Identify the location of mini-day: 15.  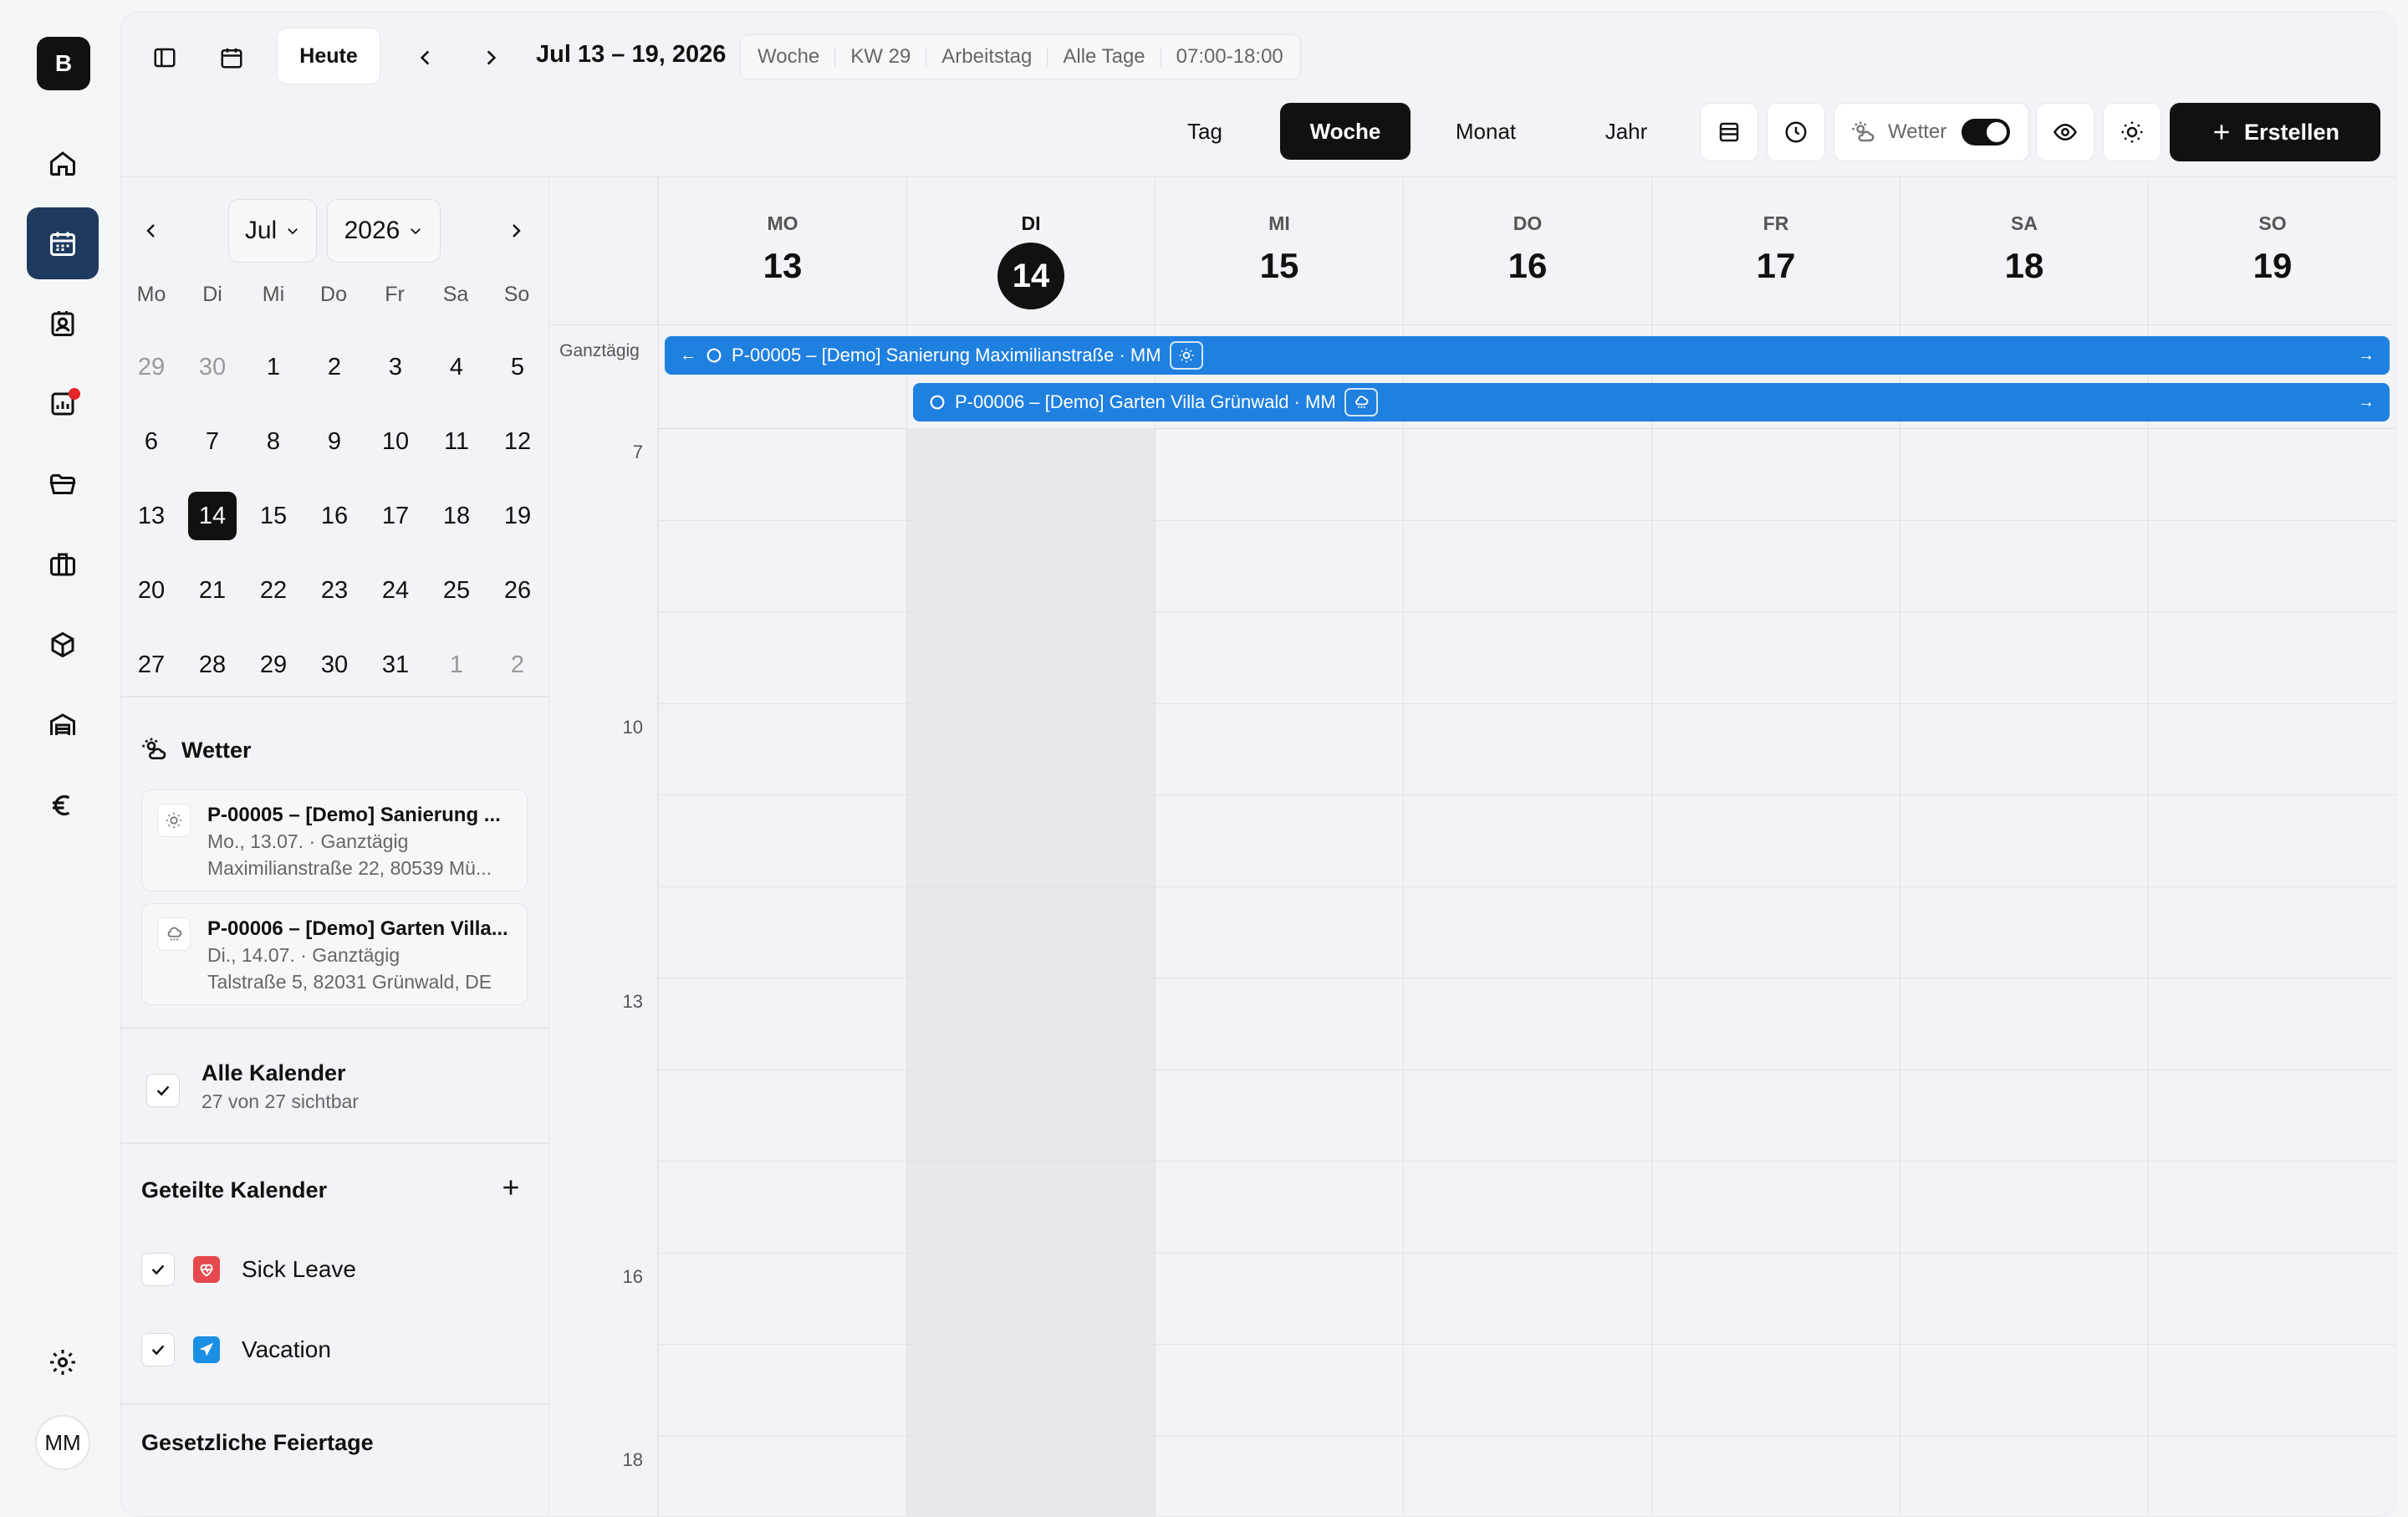
(274, 516).